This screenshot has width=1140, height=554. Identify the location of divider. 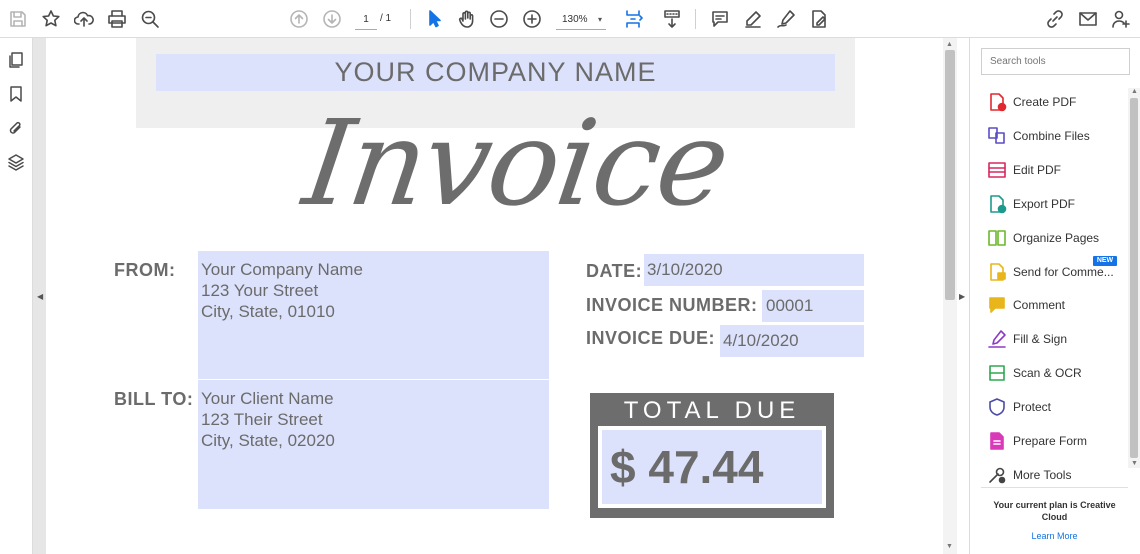
(1054, 487).